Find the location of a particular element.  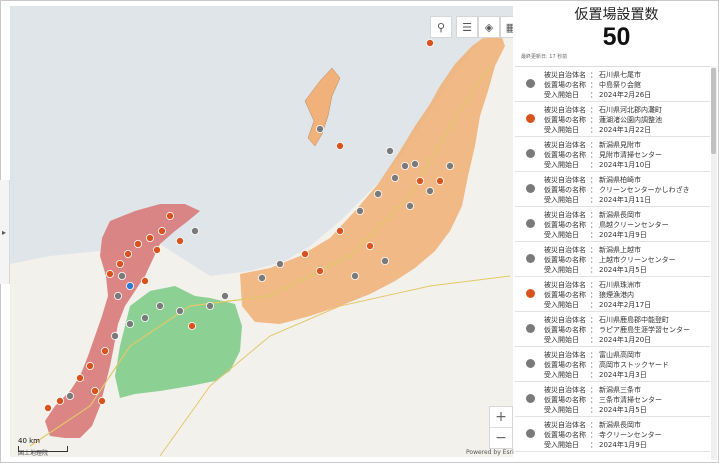

zoom-out-button: − is located at coordinates (501, 437).